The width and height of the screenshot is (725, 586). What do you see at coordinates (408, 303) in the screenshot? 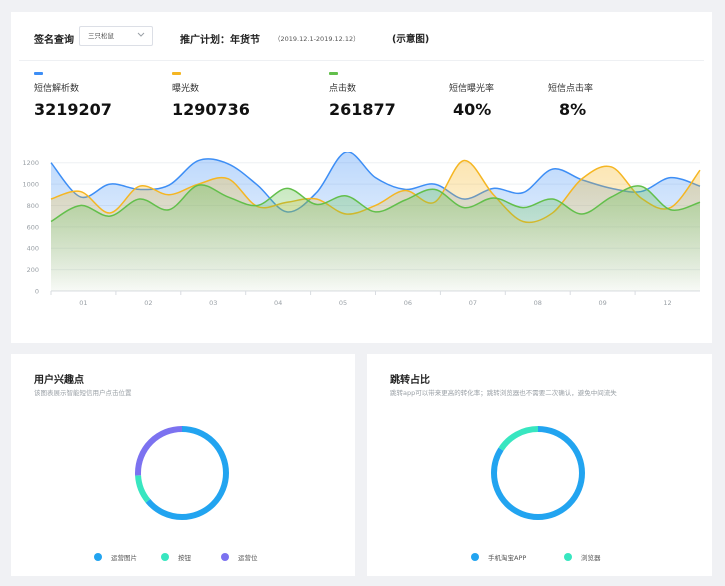
I see `x-tick-label: 06` at bounding box center [408, 303].